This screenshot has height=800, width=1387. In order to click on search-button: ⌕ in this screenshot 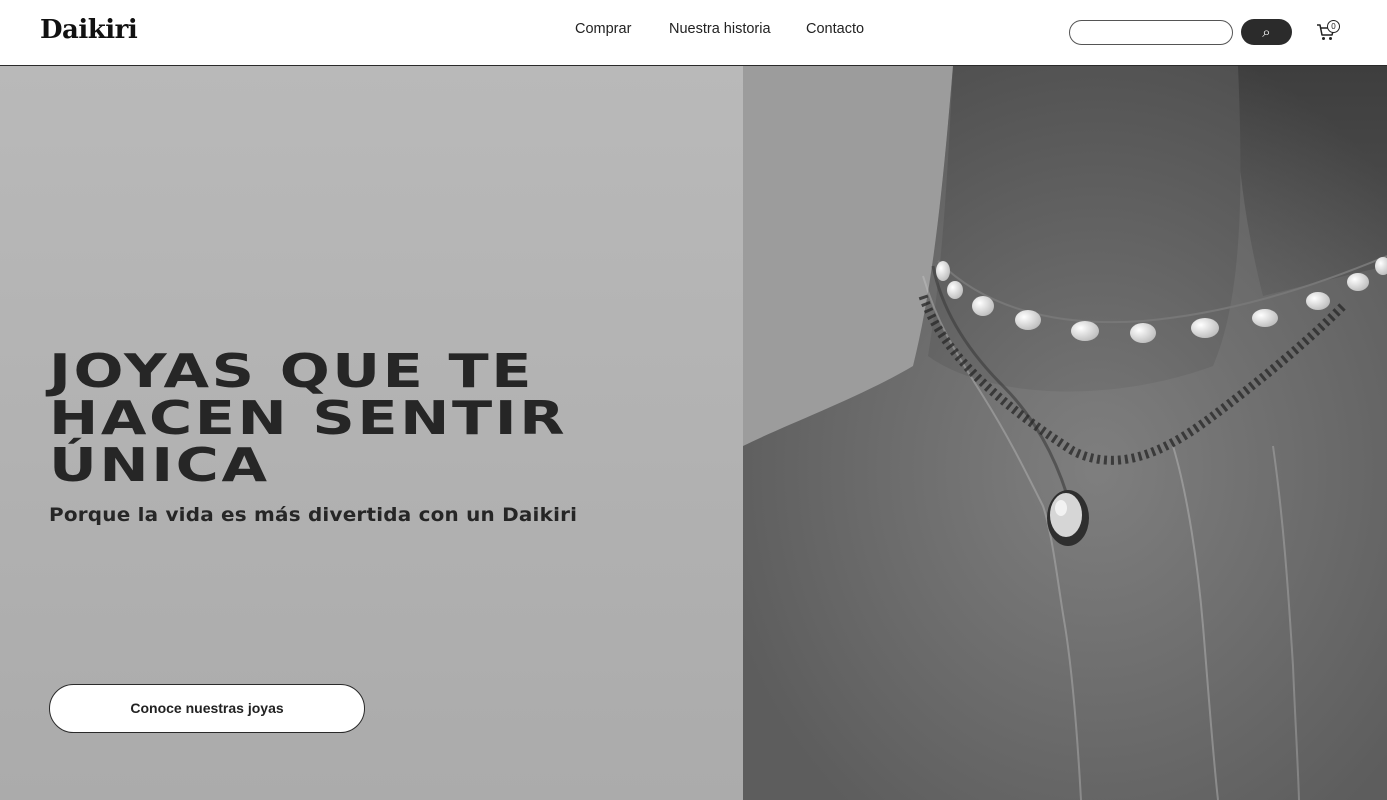, I will do `click(1266, 32)`.